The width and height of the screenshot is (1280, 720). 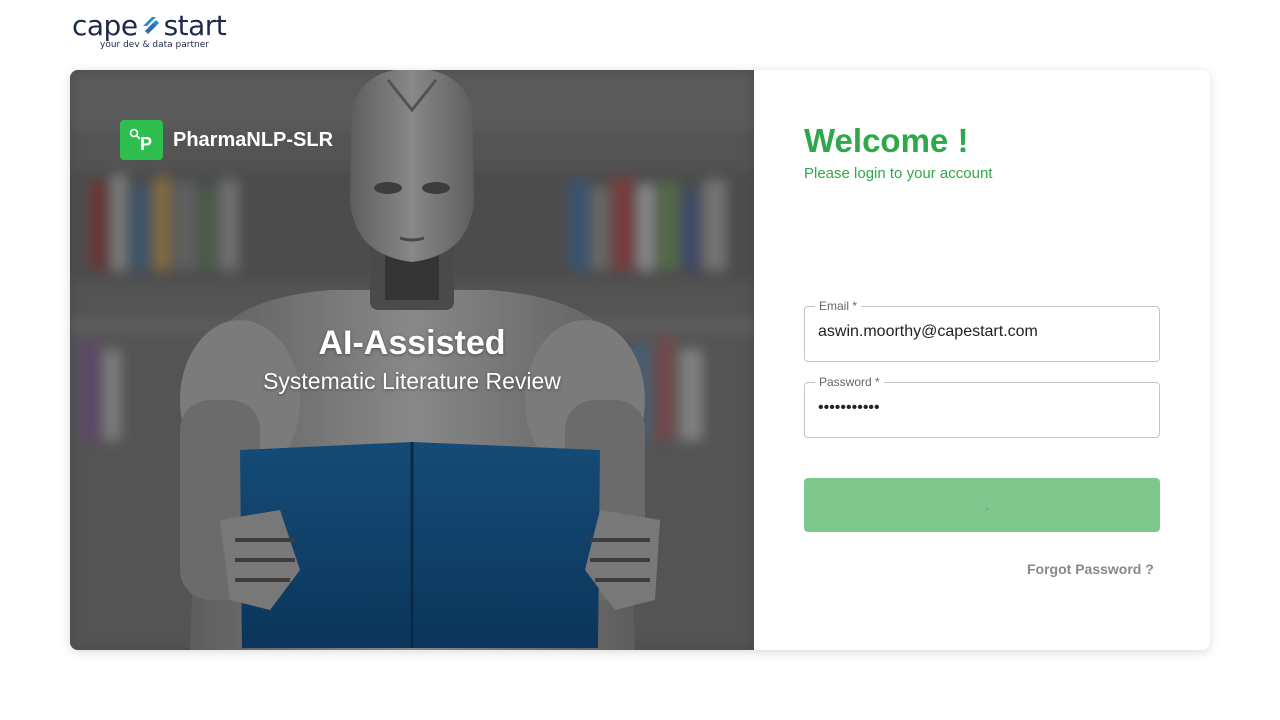 I want to click on capestart-mark-icon, so click(x=150, y=25).